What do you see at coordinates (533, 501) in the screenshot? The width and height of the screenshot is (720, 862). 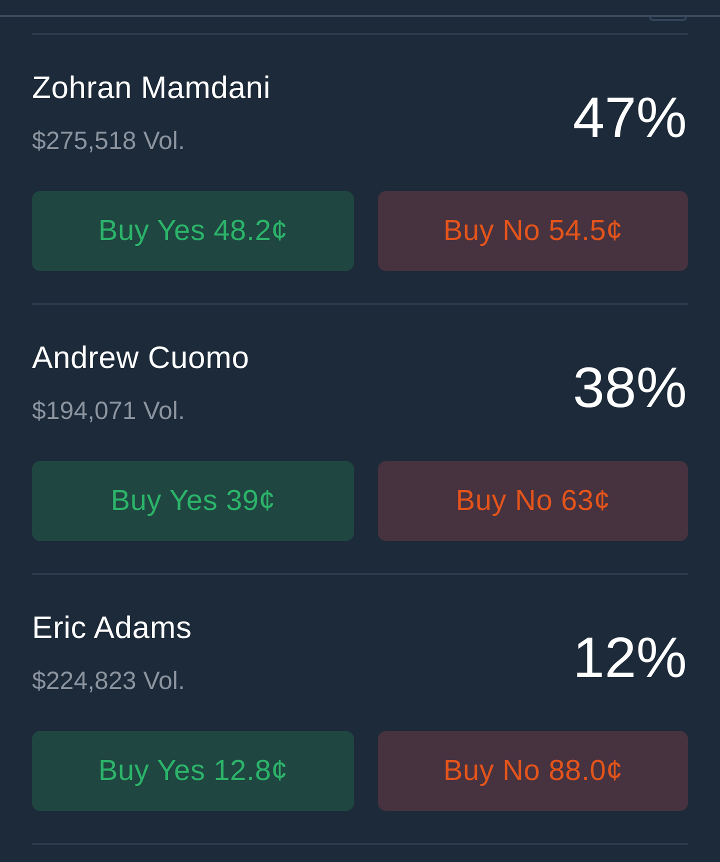 I see `buy-no-button: Buy No 63¢` at bounding box center [533, 501].